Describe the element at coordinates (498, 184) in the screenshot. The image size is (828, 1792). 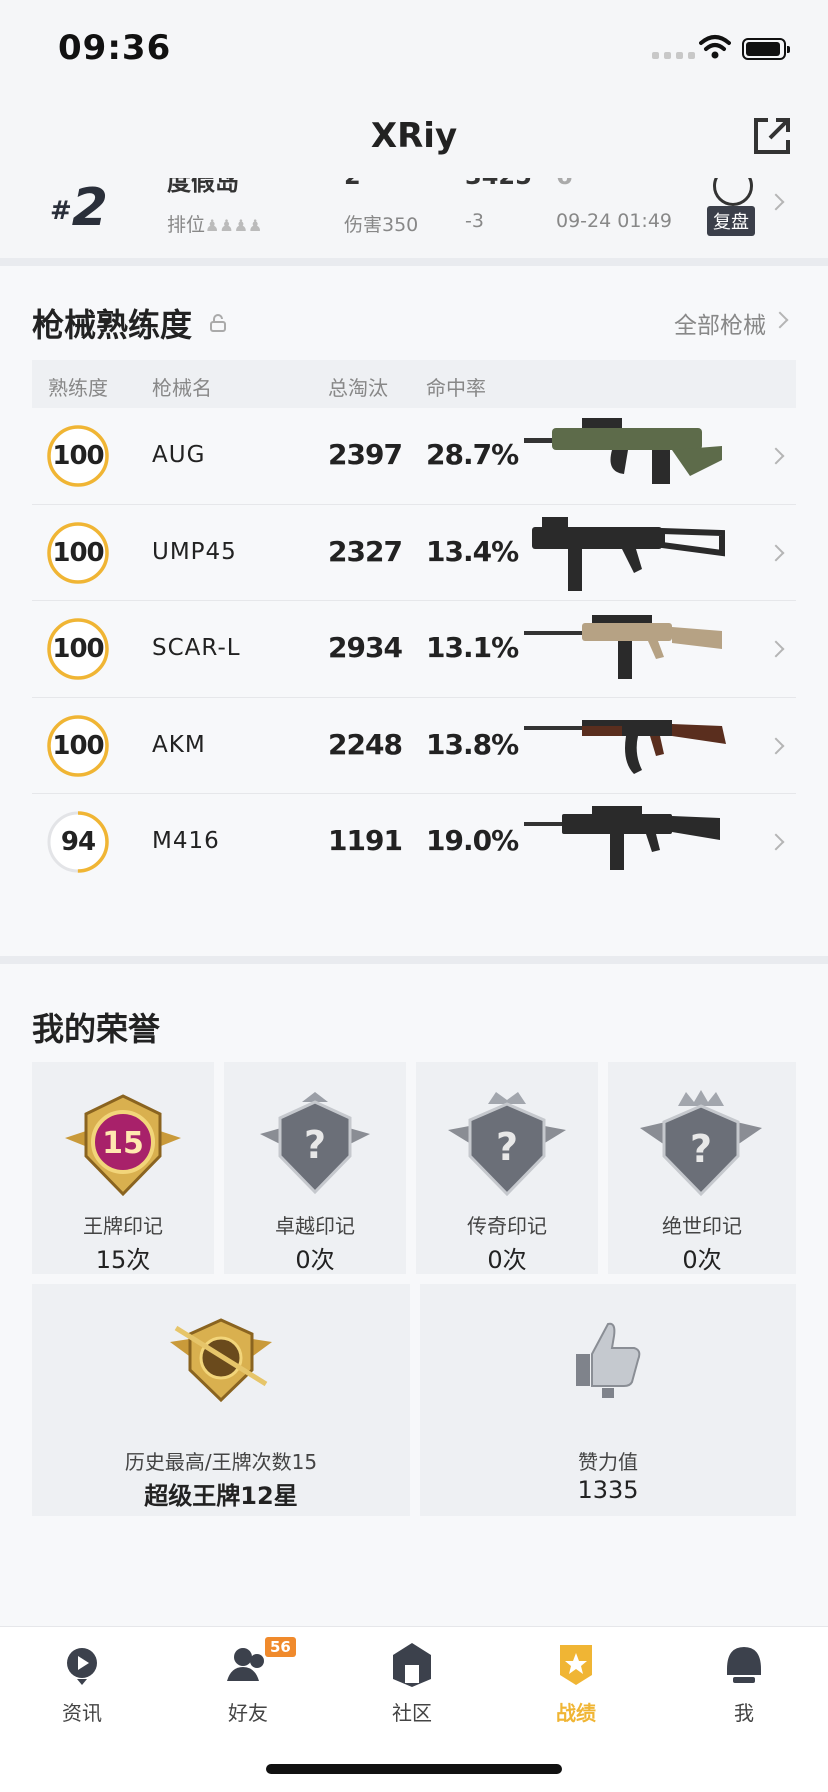
I see `match-score: 3425` at that location.